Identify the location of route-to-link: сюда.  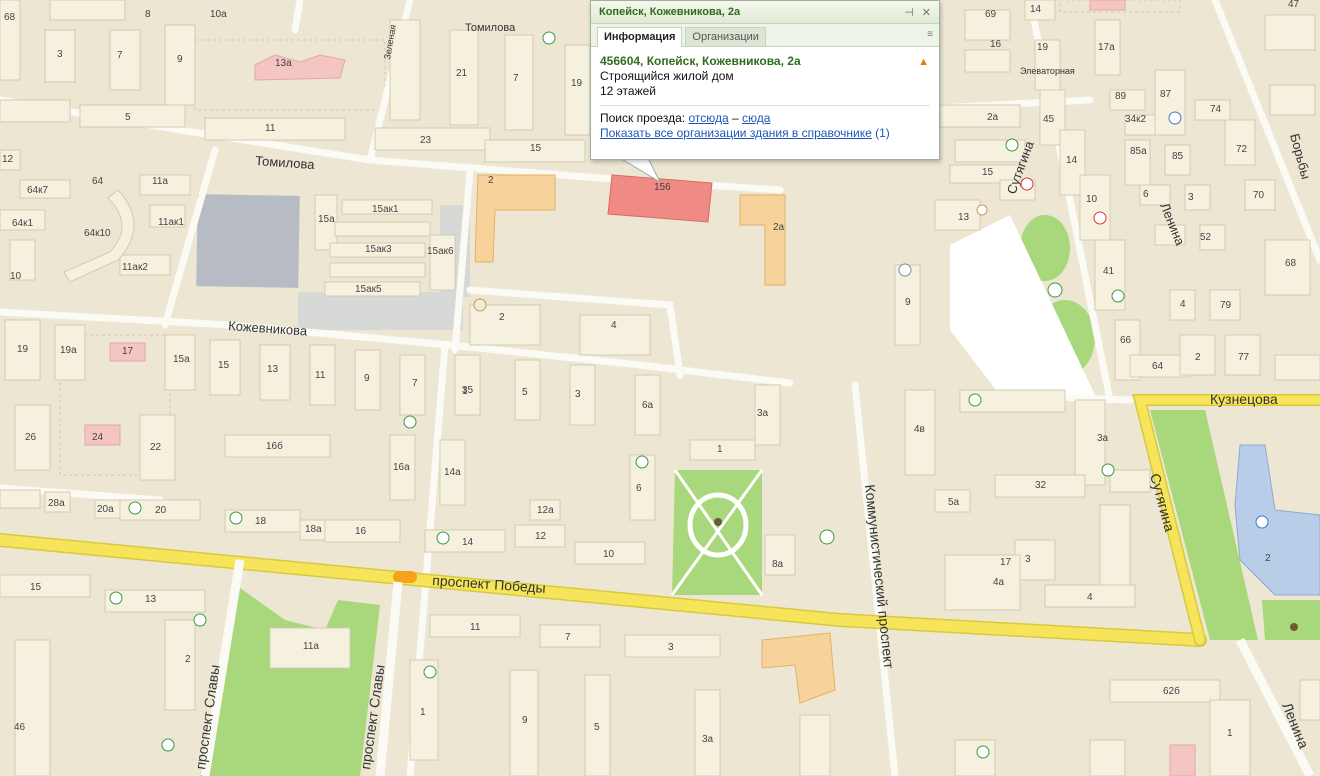
(756, 118).